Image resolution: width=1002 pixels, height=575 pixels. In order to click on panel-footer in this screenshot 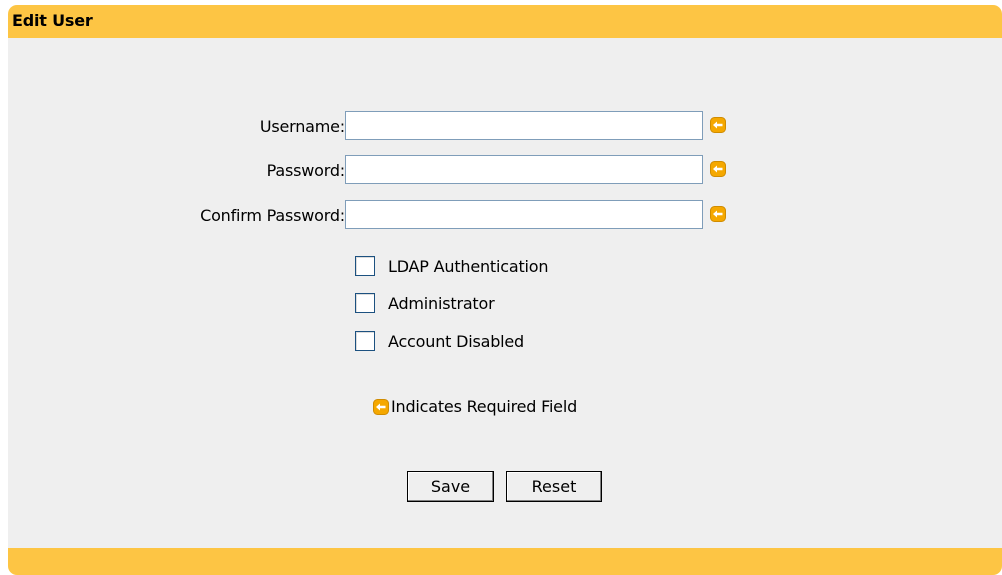, I will do `click(505, 561)`.